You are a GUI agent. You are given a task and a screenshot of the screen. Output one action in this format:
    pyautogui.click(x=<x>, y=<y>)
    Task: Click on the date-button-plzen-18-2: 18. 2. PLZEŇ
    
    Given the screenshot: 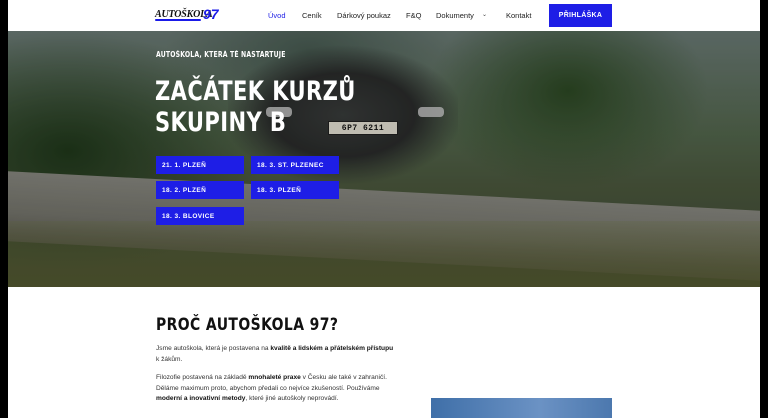 What is the action you would take?
    pyautogui.click(x=200, y=190)
    